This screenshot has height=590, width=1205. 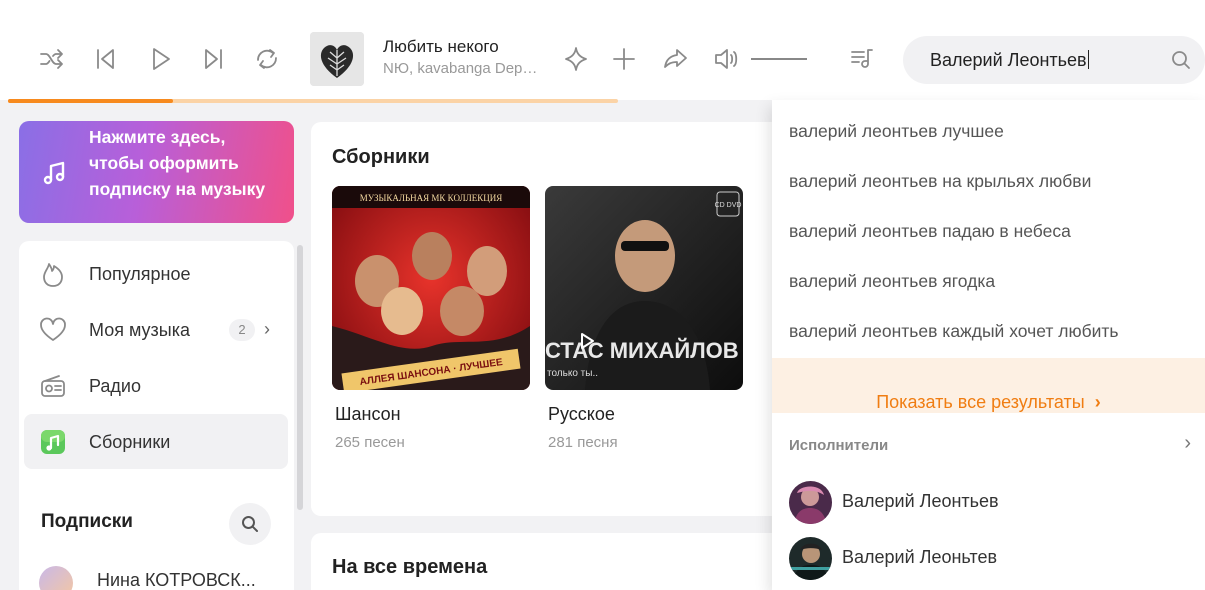 I want to click on track-artist: NЮ, kavabanga Depo kolibri, so click(x=463, y=68).